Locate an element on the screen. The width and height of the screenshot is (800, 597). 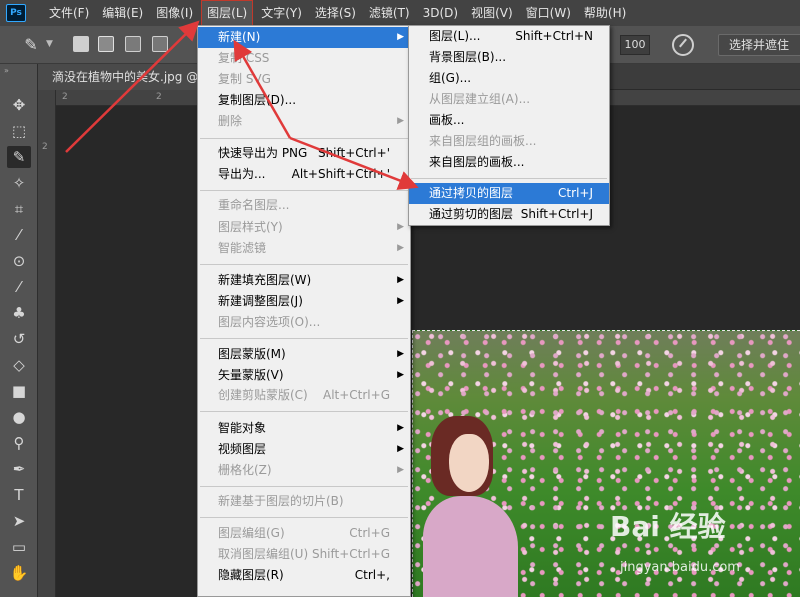
new-selection-button is located at coordinates (81, 44).